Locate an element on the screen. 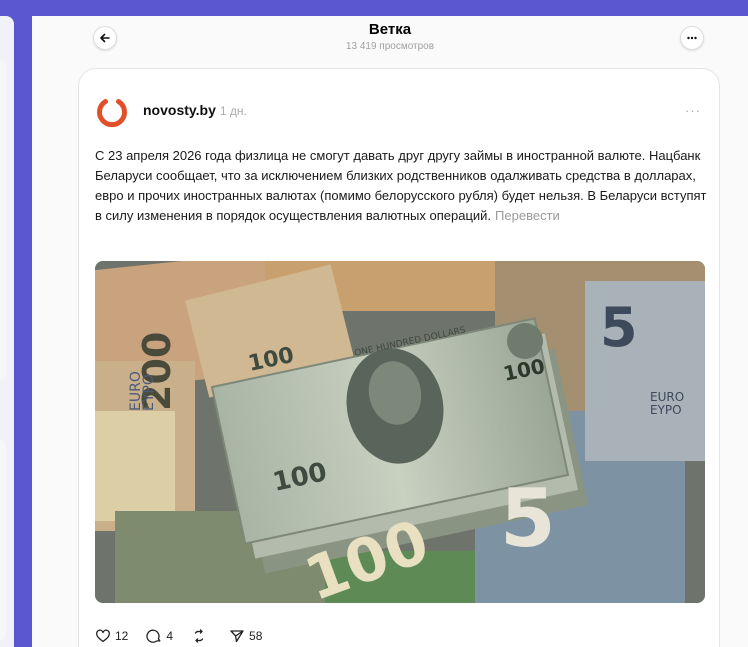 The height and width of the screenshot is (647, 748). post-meta: novosty.by 1 дн. is located at coordinates (195, 110).